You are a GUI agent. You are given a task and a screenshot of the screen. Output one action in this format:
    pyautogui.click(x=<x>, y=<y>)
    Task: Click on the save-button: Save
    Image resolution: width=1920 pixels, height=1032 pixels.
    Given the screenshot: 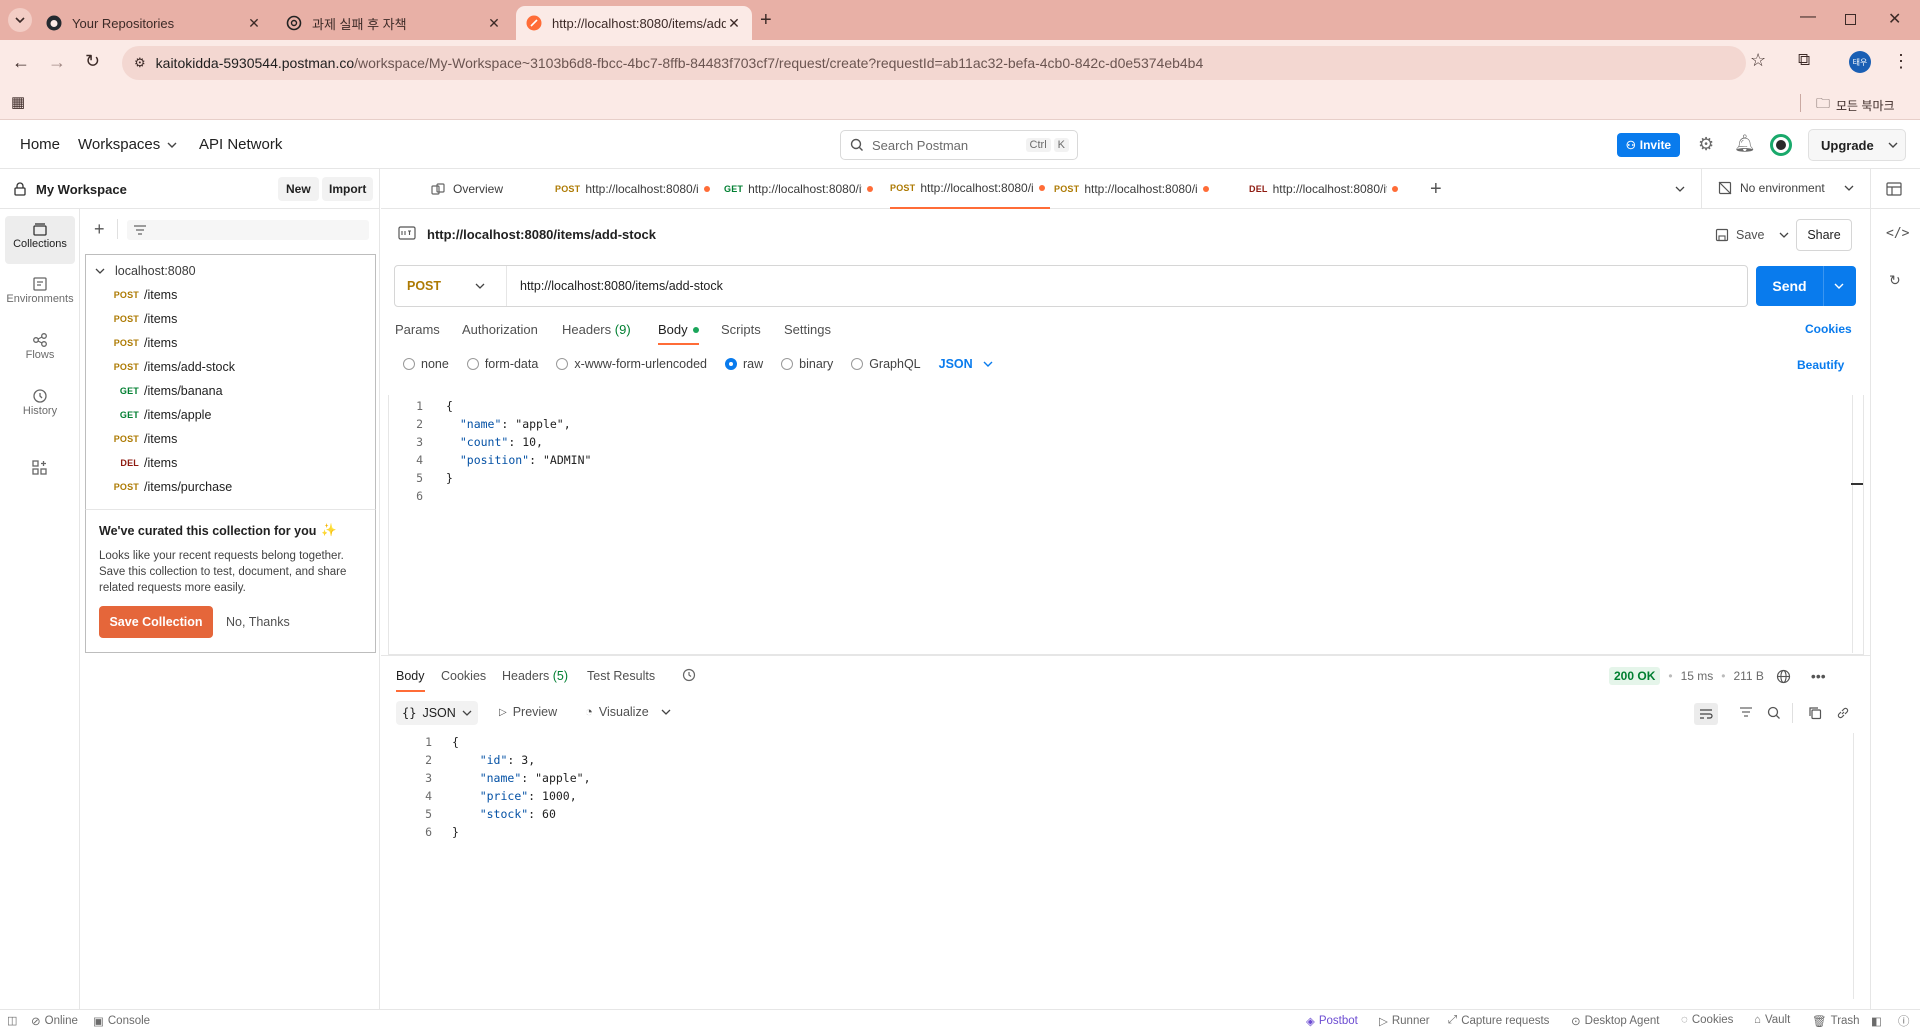 What is the action you would take?
    pyautogui.click(x=1740, y=235)
    